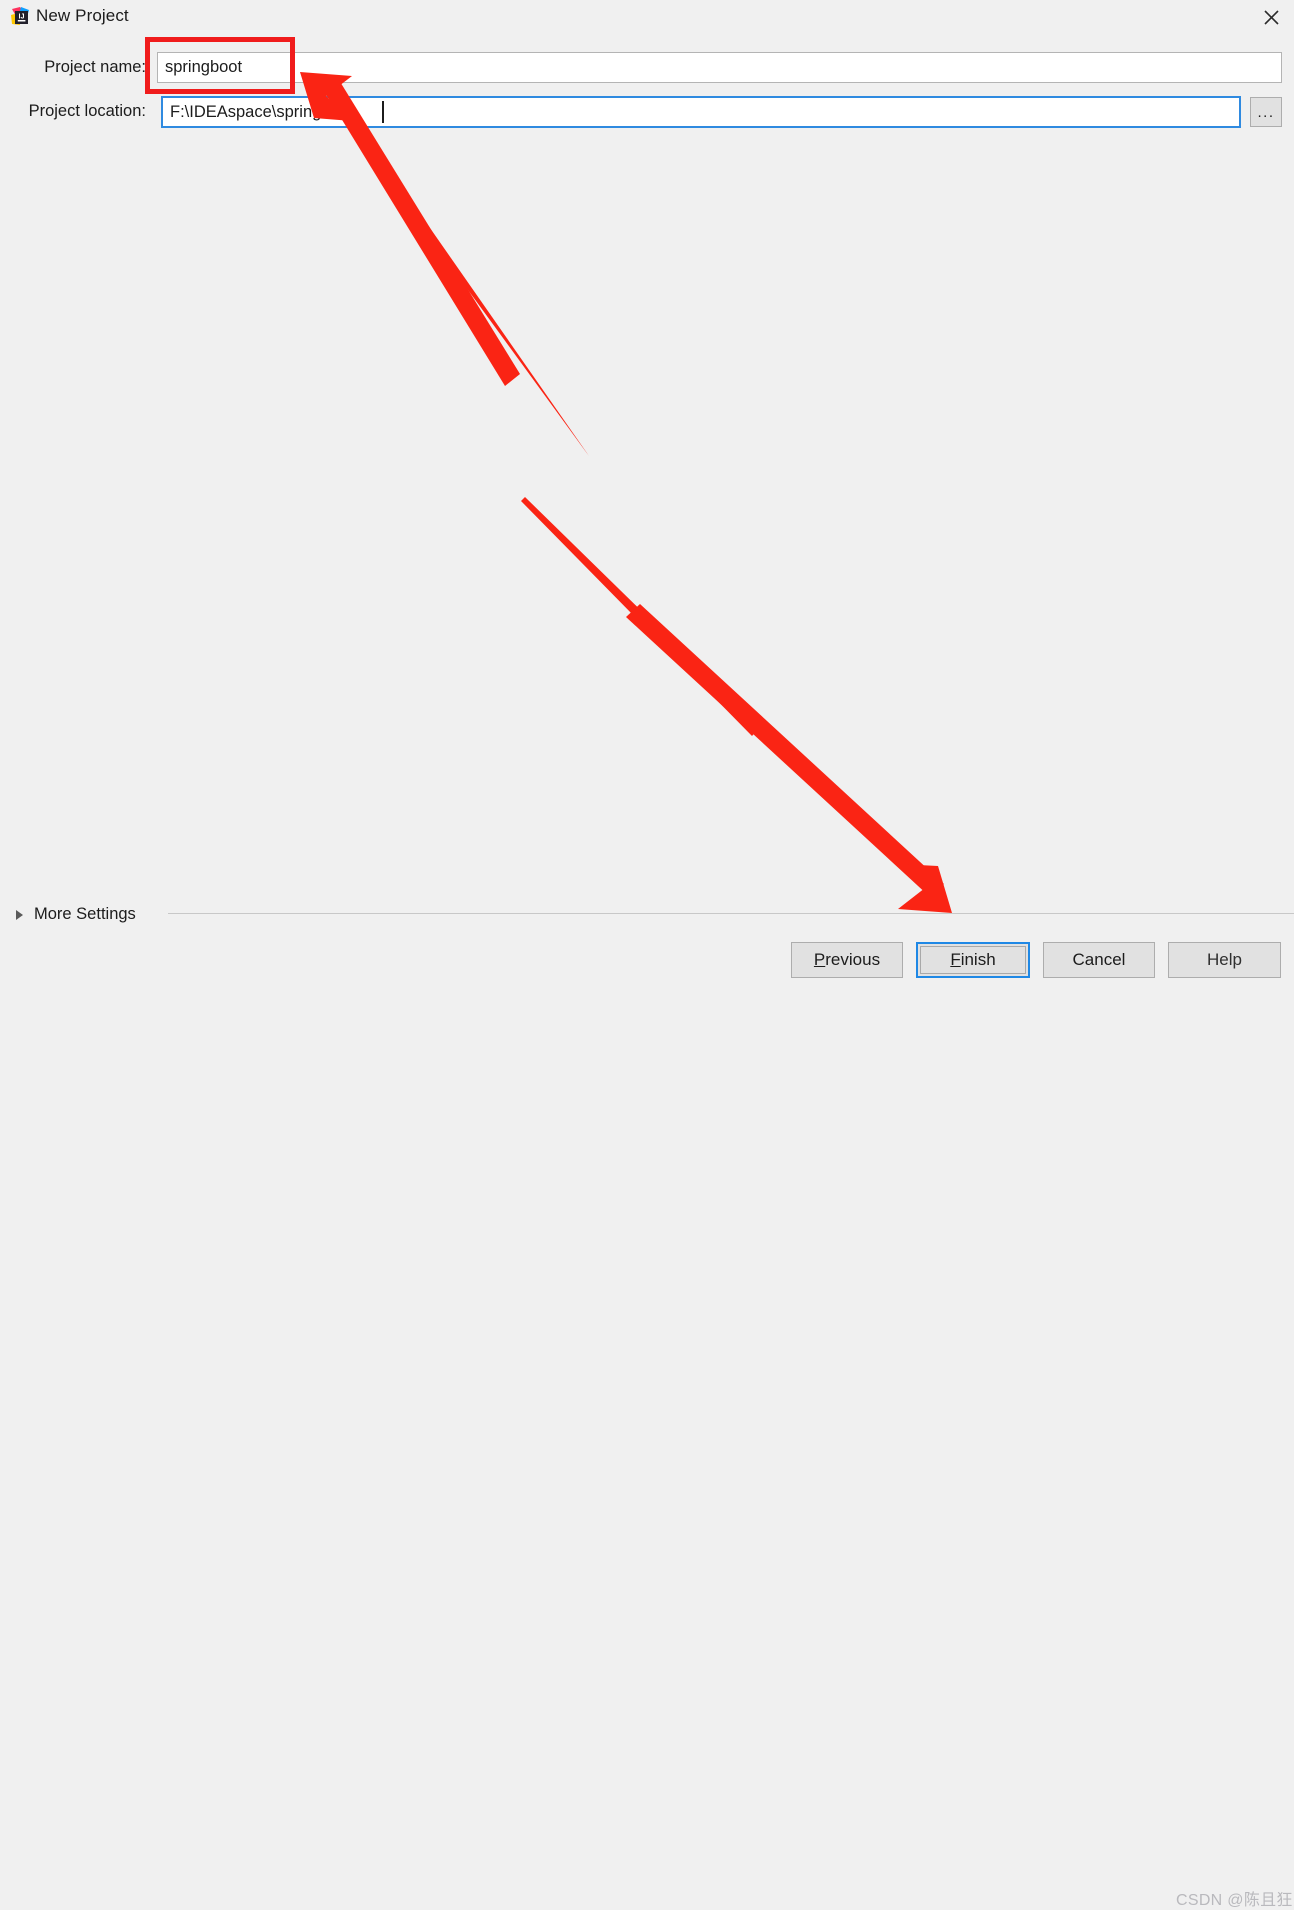 Image resolution: width=1294 pixels, height=1910 pixels. What do you see at coordinates (1234, 1900) in the screenshot?
I see `csdn-watermark: CSDN @陈且狂` at bounding box center [1234, 1900].